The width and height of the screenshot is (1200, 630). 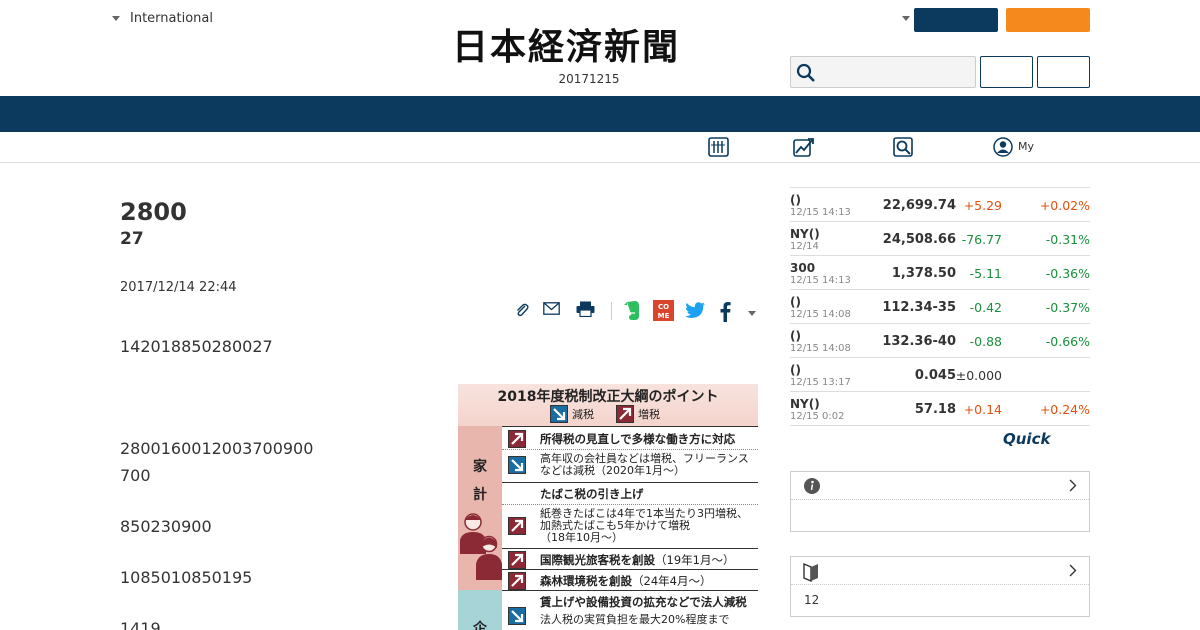 What do you see at coordinates (608, 397) in the screenshot?
I see `infographic-title: 2018年度税制改正大綱のポイント` at bounding box center [608, 397].